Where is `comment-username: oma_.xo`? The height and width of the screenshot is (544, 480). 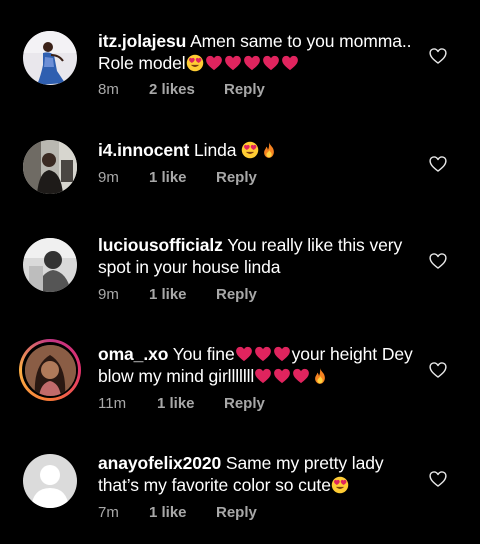 comment-username: oma_.xo is located at coordinates (133, 354).